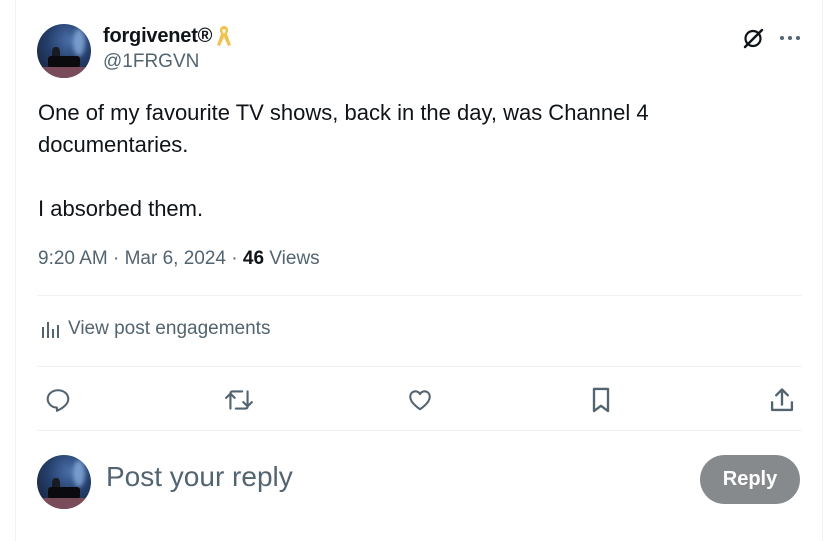 The width and height of the screenshot is (838, 541). I want to click on author-avatar, so click(64, 51).